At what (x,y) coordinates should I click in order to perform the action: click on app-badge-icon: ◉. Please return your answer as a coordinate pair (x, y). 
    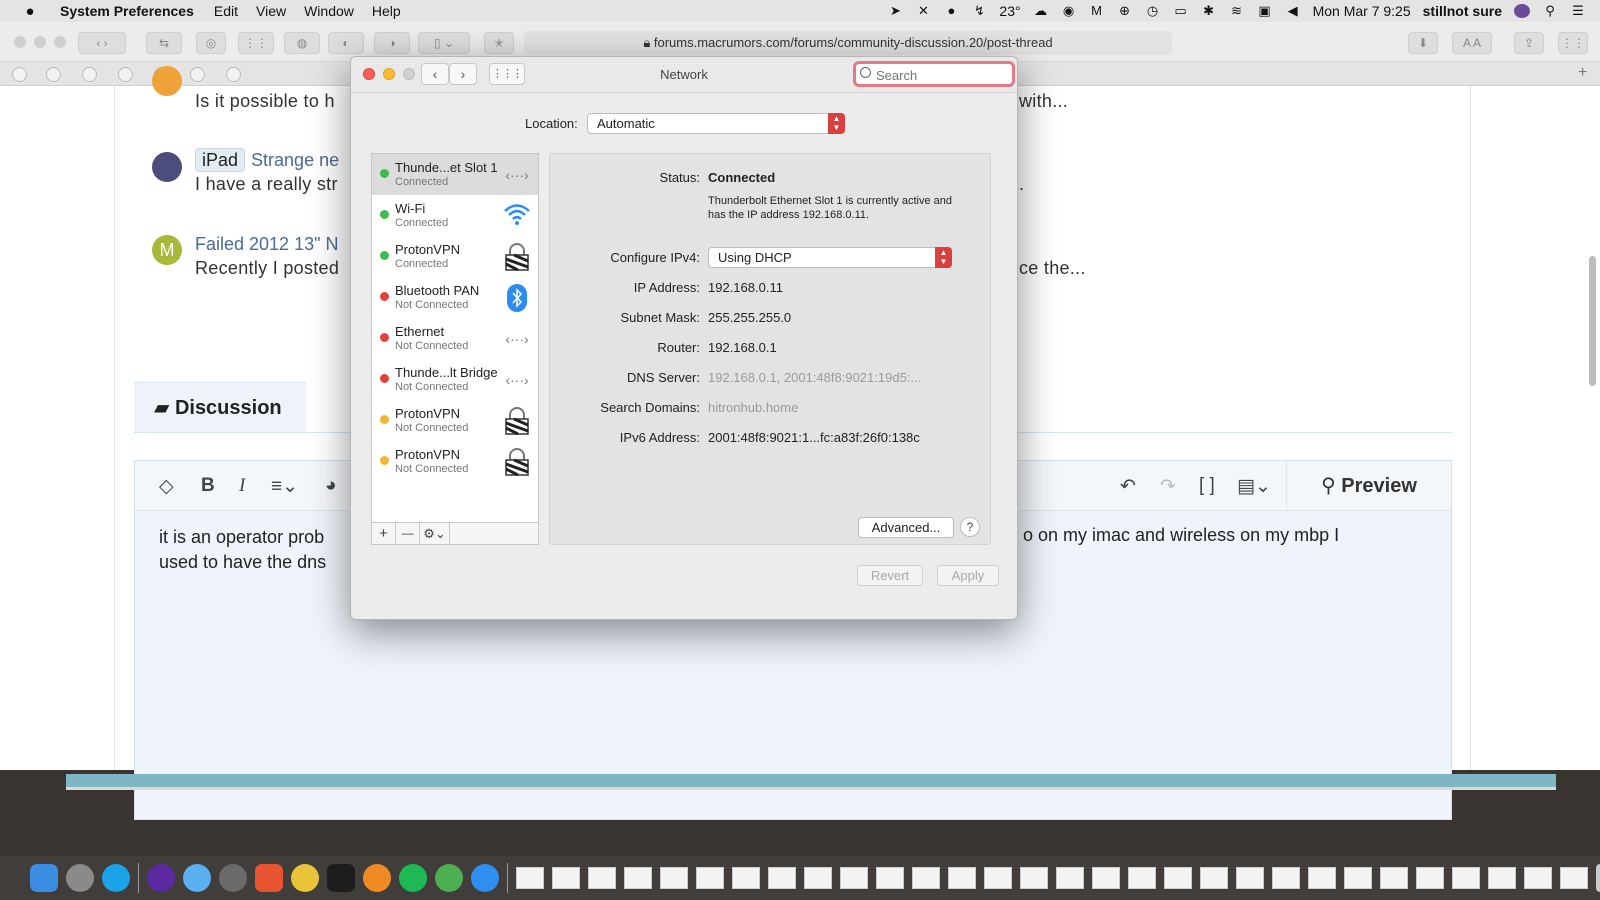
    Looking at the image, I should click on (1069, 11).